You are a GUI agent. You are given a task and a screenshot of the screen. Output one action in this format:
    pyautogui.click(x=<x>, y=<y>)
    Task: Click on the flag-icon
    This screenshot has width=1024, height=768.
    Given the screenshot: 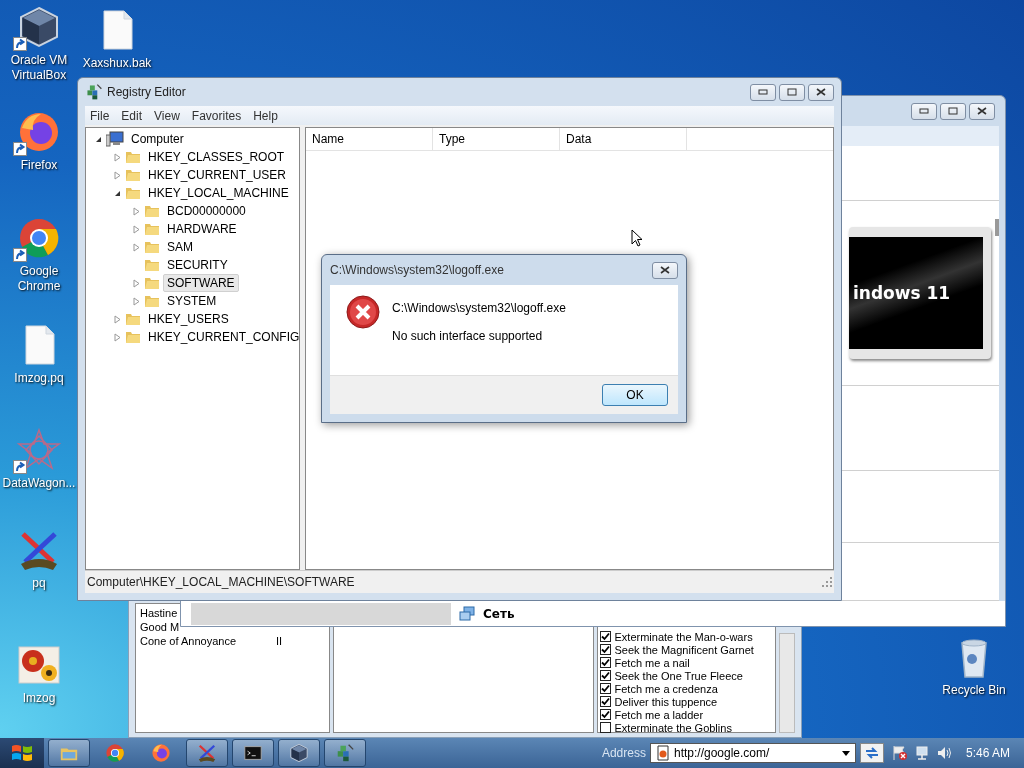 What is the action you would take?
    pyautogui.click(x=899, y=753)
    